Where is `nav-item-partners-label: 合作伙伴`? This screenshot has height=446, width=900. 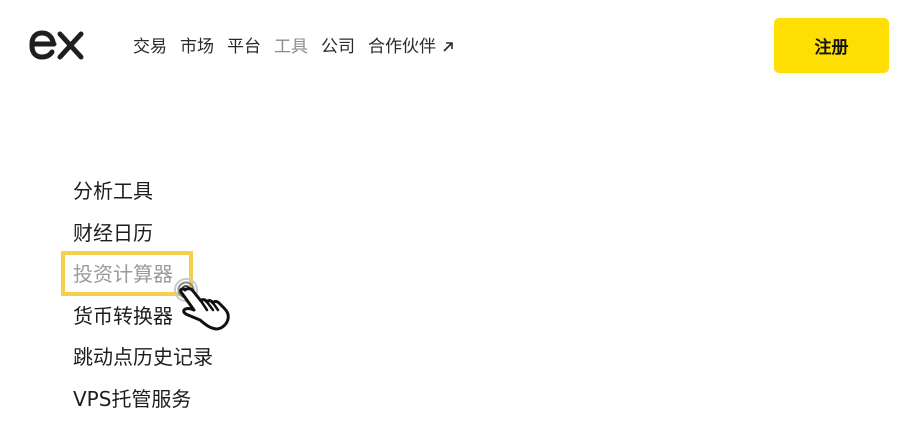 nav-item-partners-label: 合作伙伴 is located at coordinates (402, 47).